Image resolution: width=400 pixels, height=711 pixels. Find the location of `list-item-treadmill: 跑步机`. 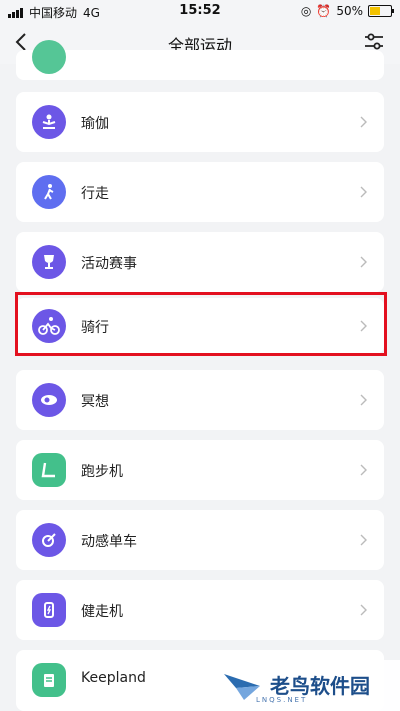

list-item-treadmill: 跑步机 is located at coordinates (200, 470).